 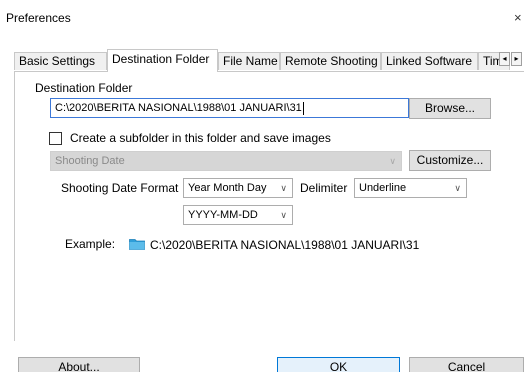 What do you see at coordinates (227, 188) in the screenshot?
I see `date-order-value: Year Month Day` at bounding box center [227, 188].